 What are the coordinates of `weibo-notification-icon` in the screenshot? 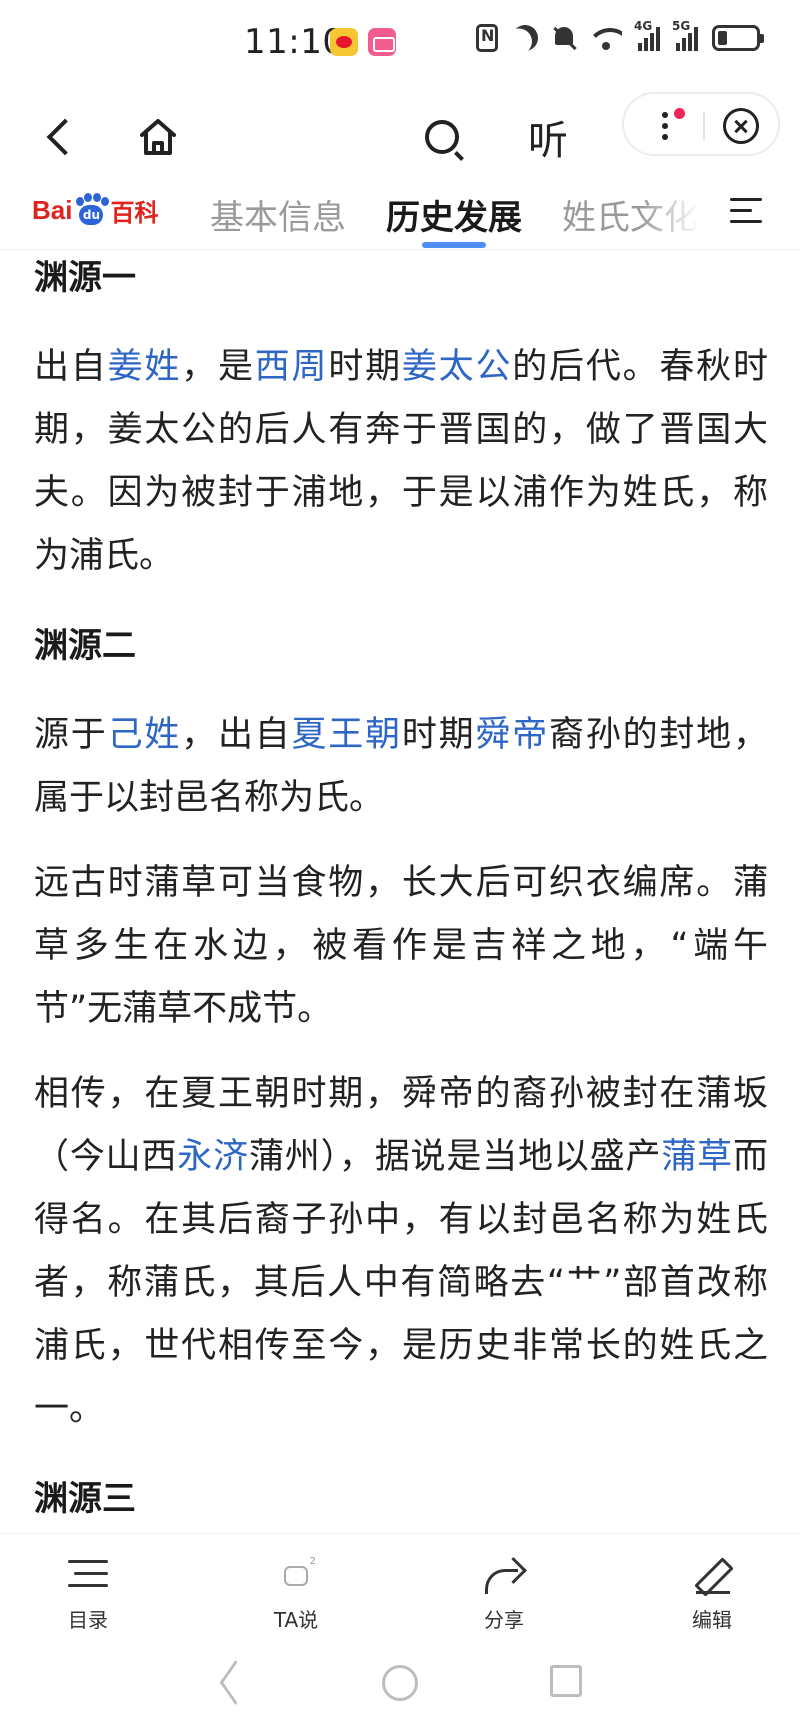 It's located at (344, 42).